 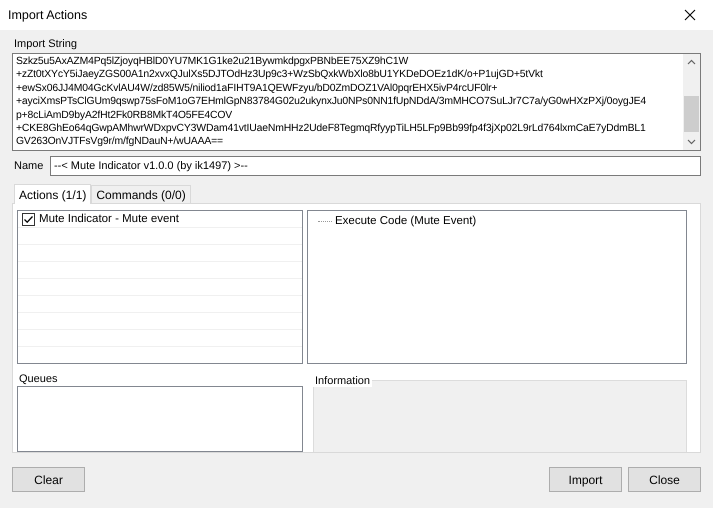 What do you see at coordinates (585, 479) in the screenshot?
I see `import-button: Import` at bounding box center [585, 479].